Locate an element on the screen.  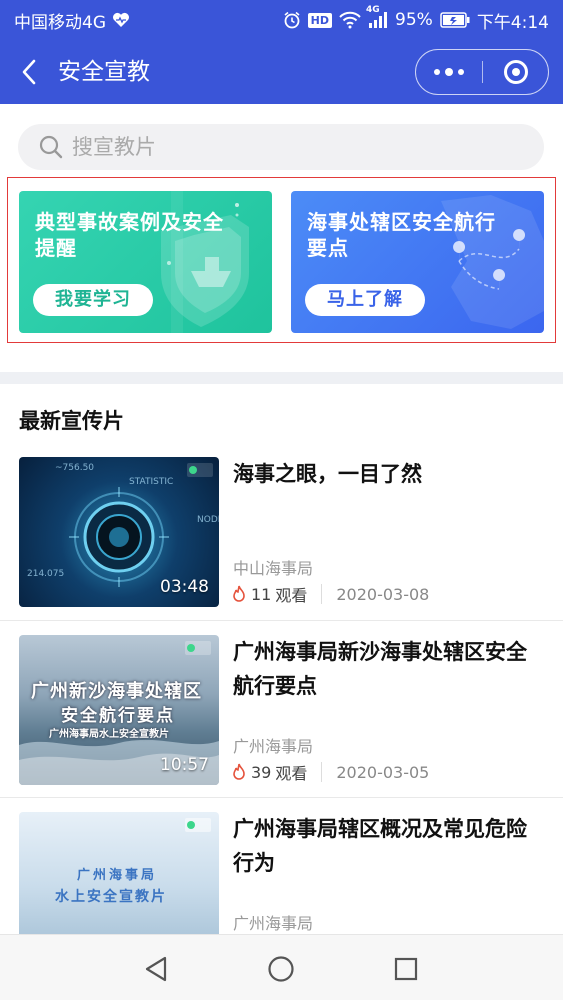
video-title: 海事之眼，一目了然 is located at coordinates (327, 474).